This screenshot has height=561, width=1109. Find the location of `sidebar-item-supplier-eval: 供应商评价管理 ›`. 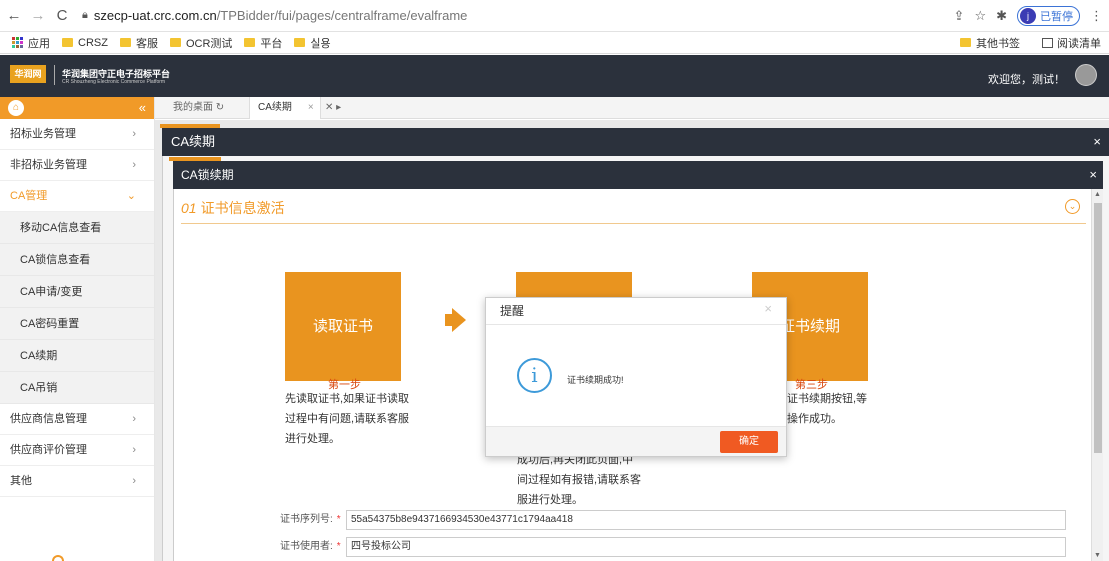

sidebar-item-supplier-eval: 供应商评价管理 › is located at coordinates (77, 450).